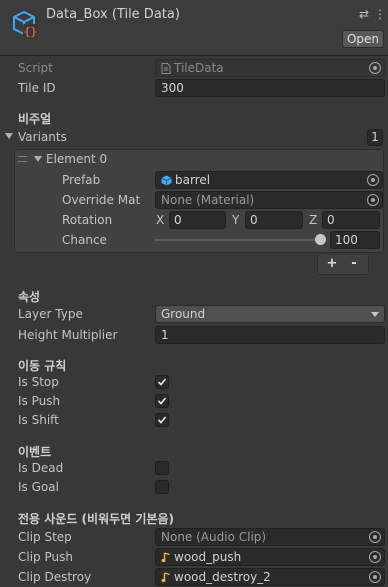 This screenshot has width=388, height=587. What do you see at coordinates (238, 240) in the screenshot?
I see `chance-slider-track` at bounding box center [238, 240].